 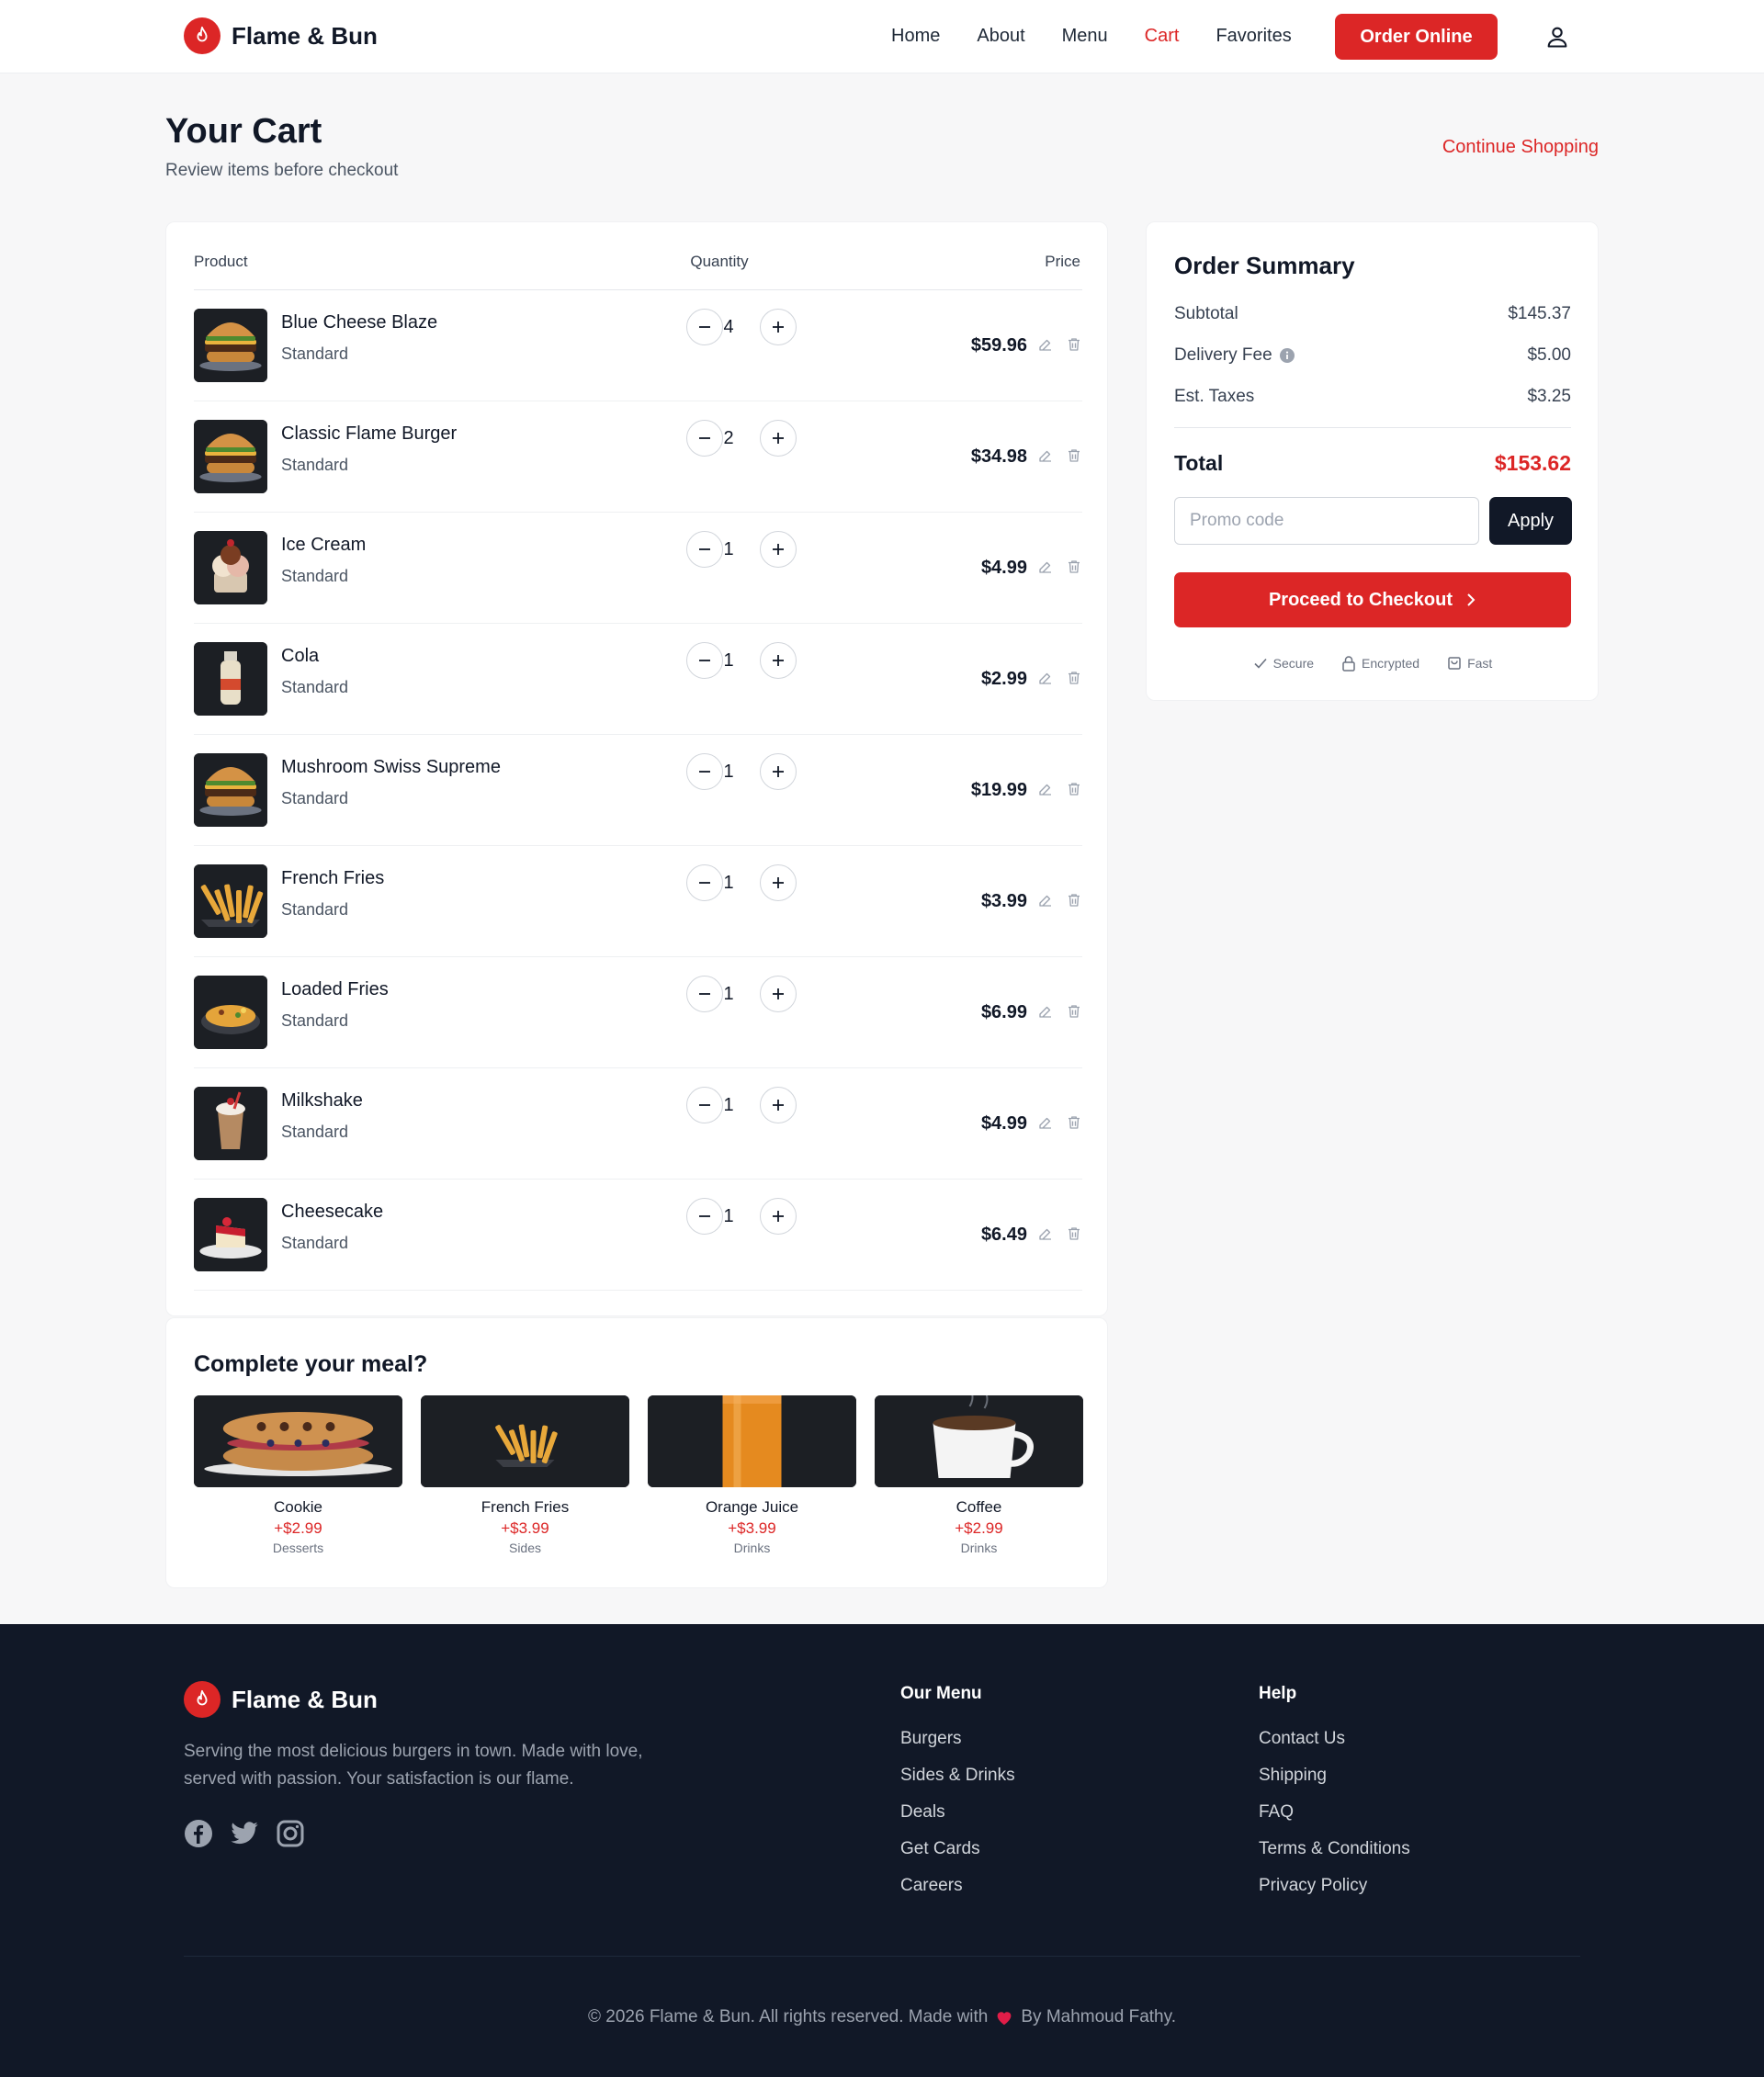 I want to click on continue-shopping-link: Continue Shopping, so click(x=1521, y=147).